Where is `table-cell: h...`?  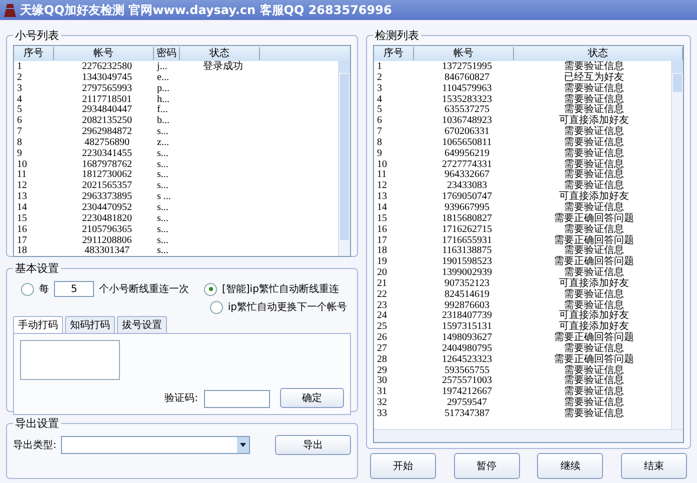
table-cell: h... is located at coordinates (163, 99).